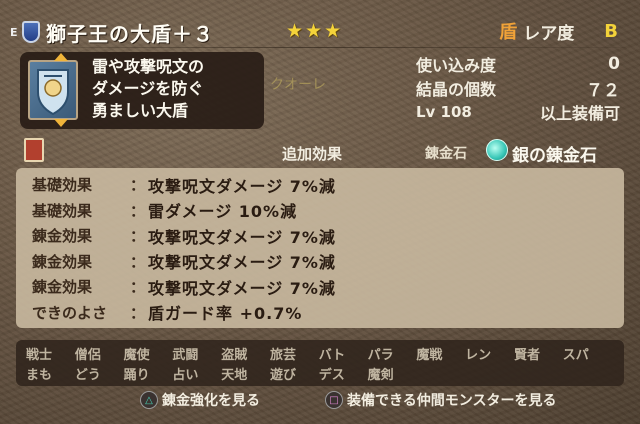  What do you see at coordinates (87, 375) in the screenshot?
I see `job-label: どう` at bounding box center [87, 375].